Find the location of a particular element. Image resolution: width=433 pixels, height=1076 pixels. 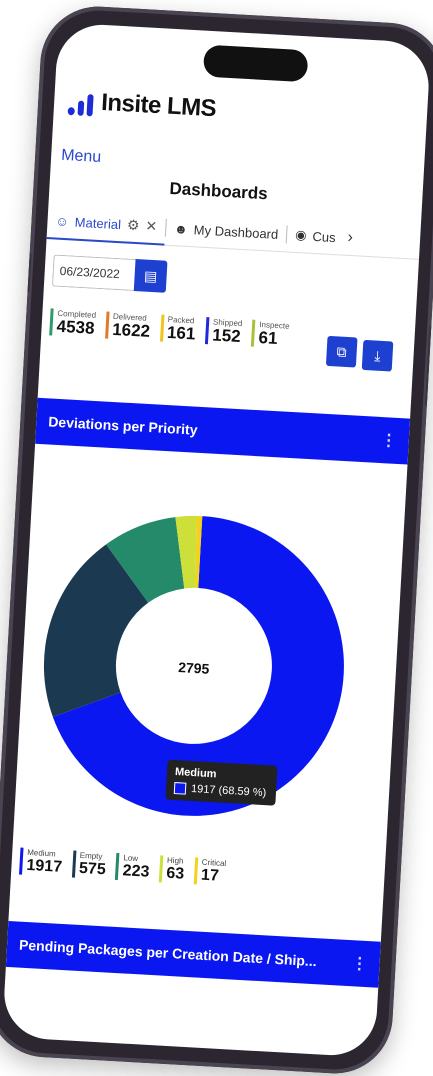

brand-name: Insite LMS is located at coordinates (158, 105).